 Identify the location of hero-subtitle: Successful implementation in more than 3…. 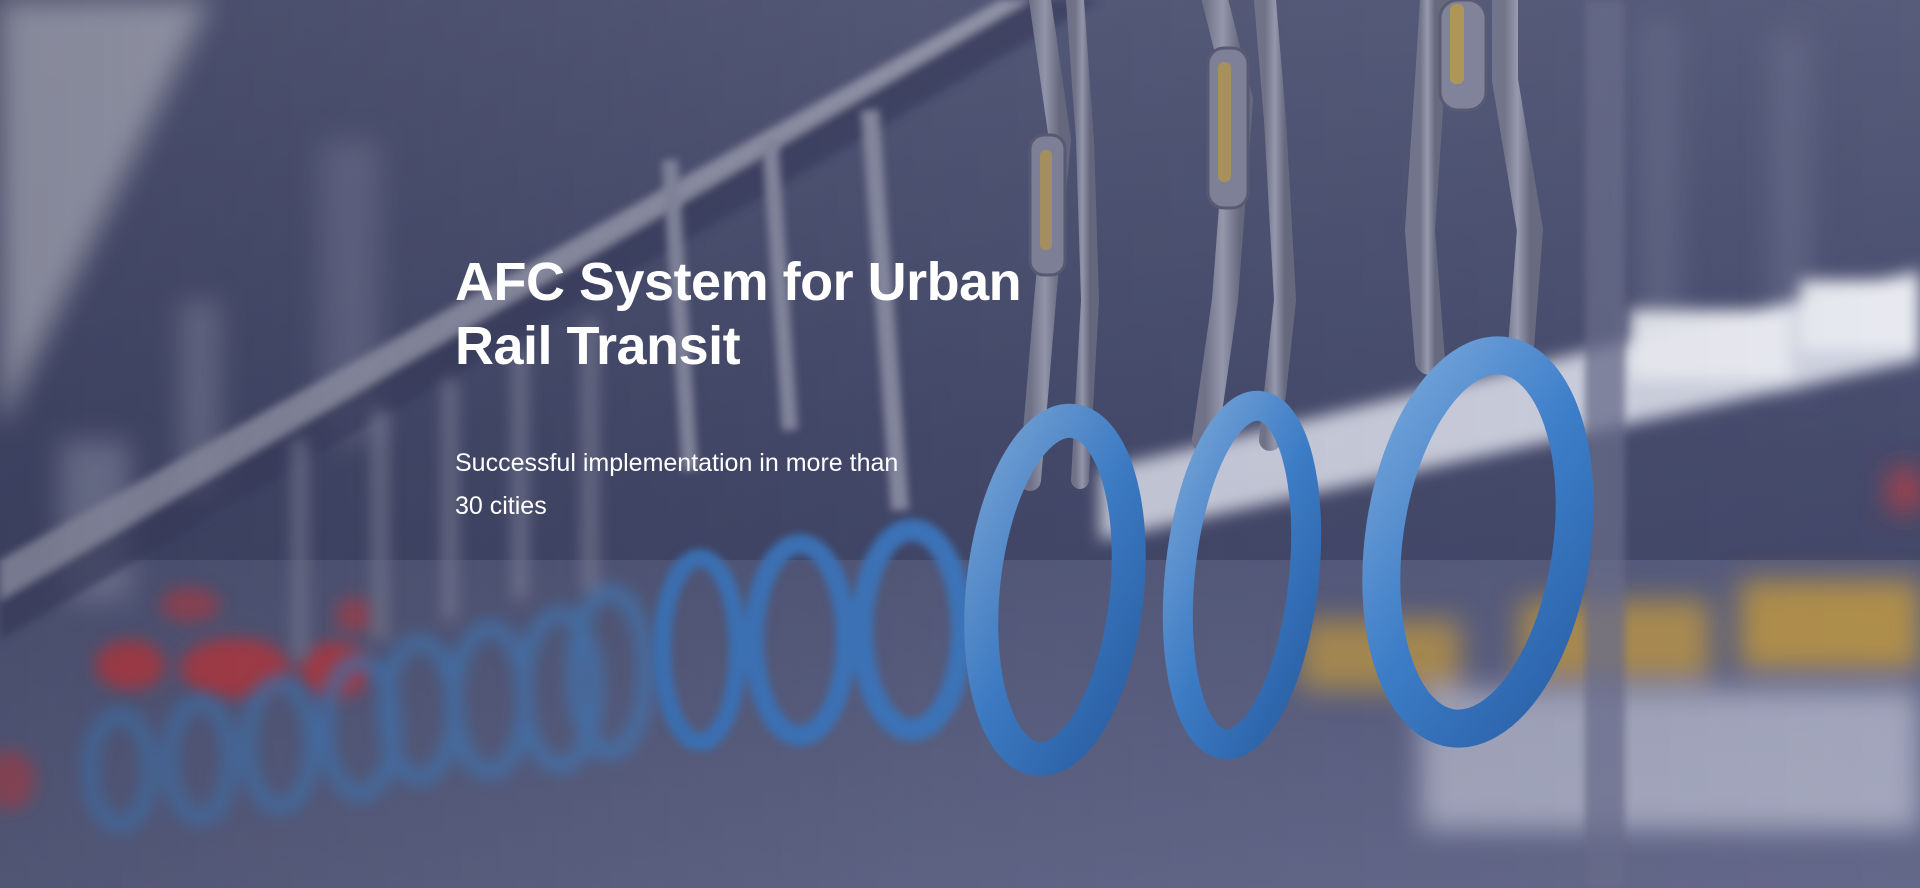
(677, 484).